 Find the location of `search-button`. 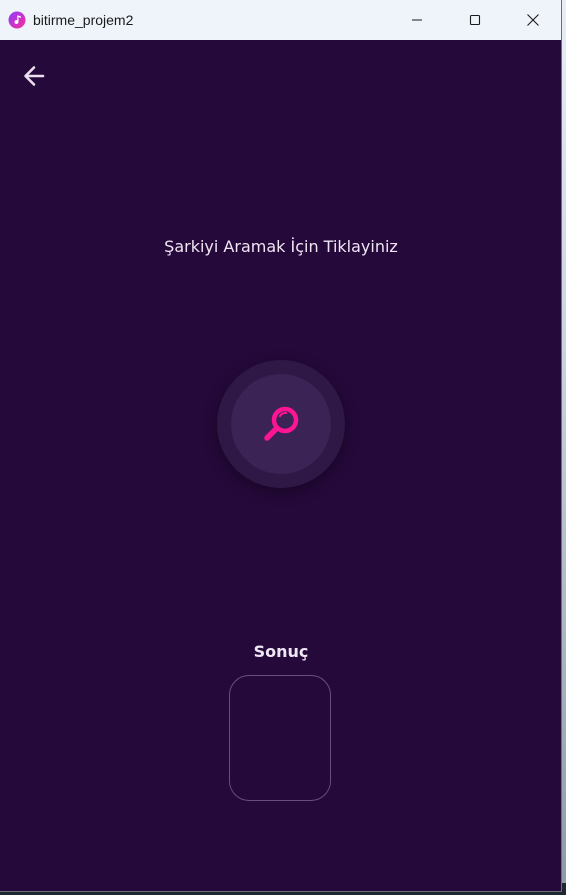

search-button is located at coordinates (281, 424).